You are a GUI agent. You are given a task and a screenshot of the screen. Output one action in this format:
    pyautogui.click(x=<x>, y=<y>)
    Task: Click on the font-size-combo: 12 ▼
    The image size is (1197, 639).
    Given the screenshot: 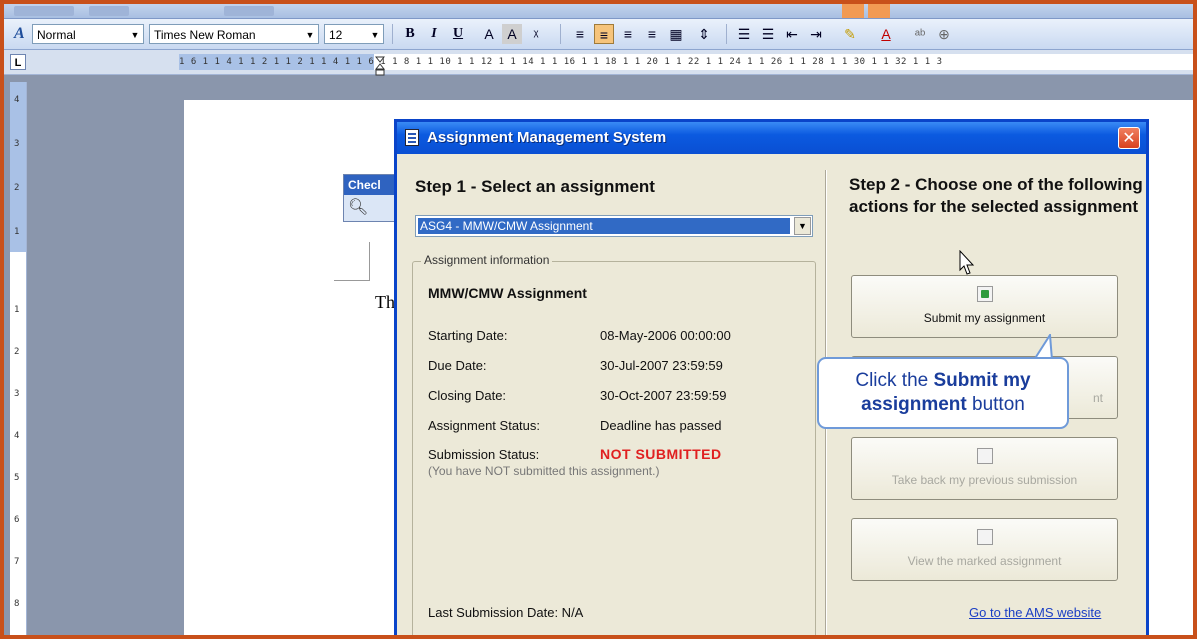 What is the action you would take?
    pyautogui.click(x=354, y=34)
    